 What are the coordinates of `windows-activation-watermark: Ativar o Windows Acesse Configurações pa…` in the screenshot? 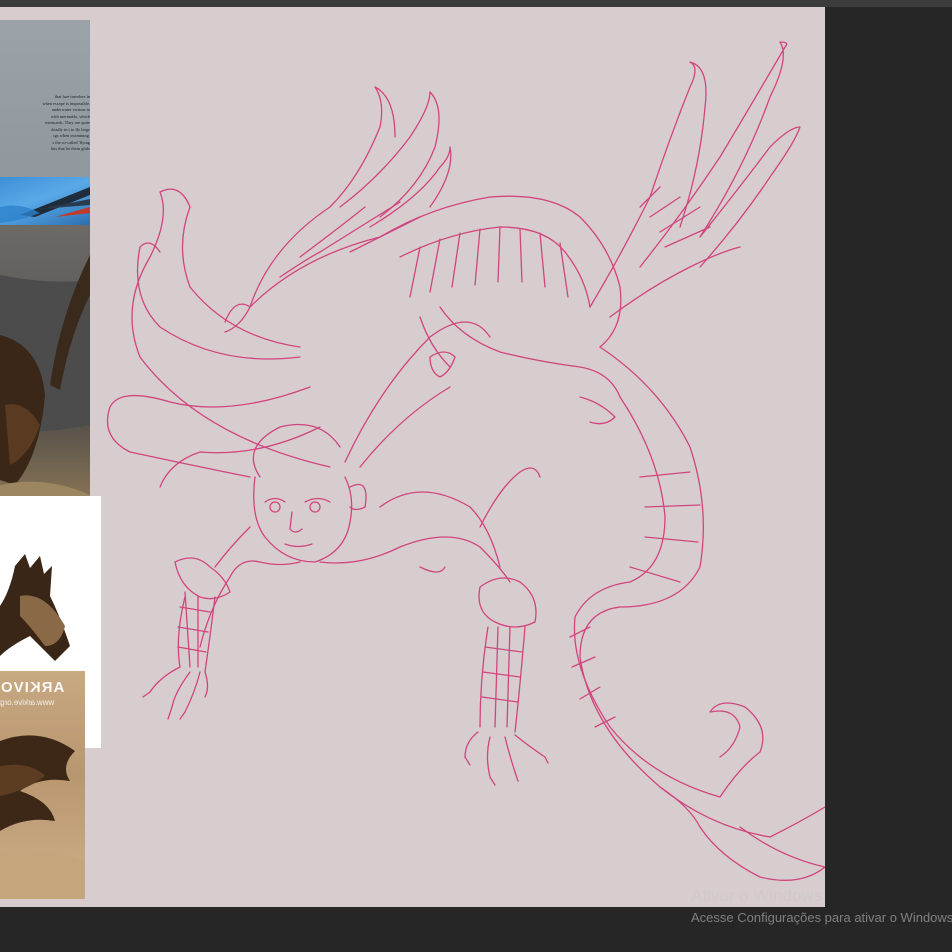 It's located at (821, 906).